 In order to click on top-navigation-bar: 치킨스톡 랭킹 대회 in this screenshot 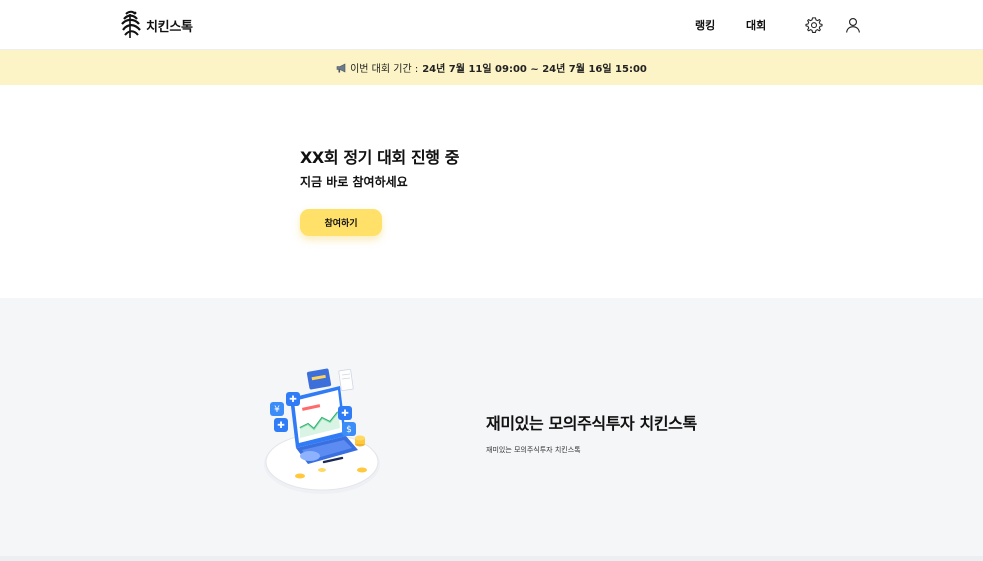, I will do `click(491, 25)`.